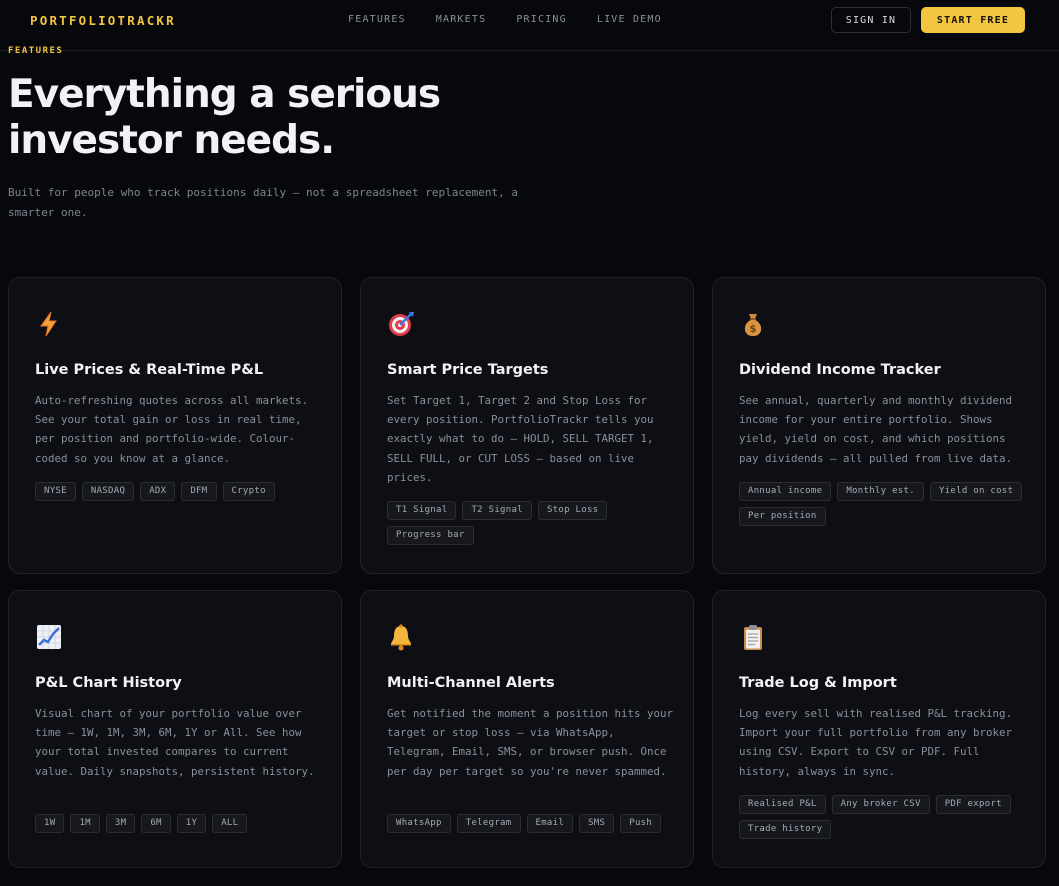 This screenshot has width=1059, height=886. I want to click on tag-any-broker-csv: Any broker CSV, so click(880, 804).